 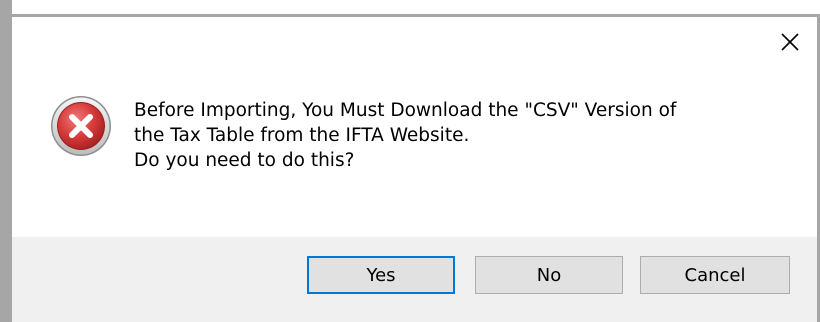 I want to click on close-icon, so click(x=790, y=42).